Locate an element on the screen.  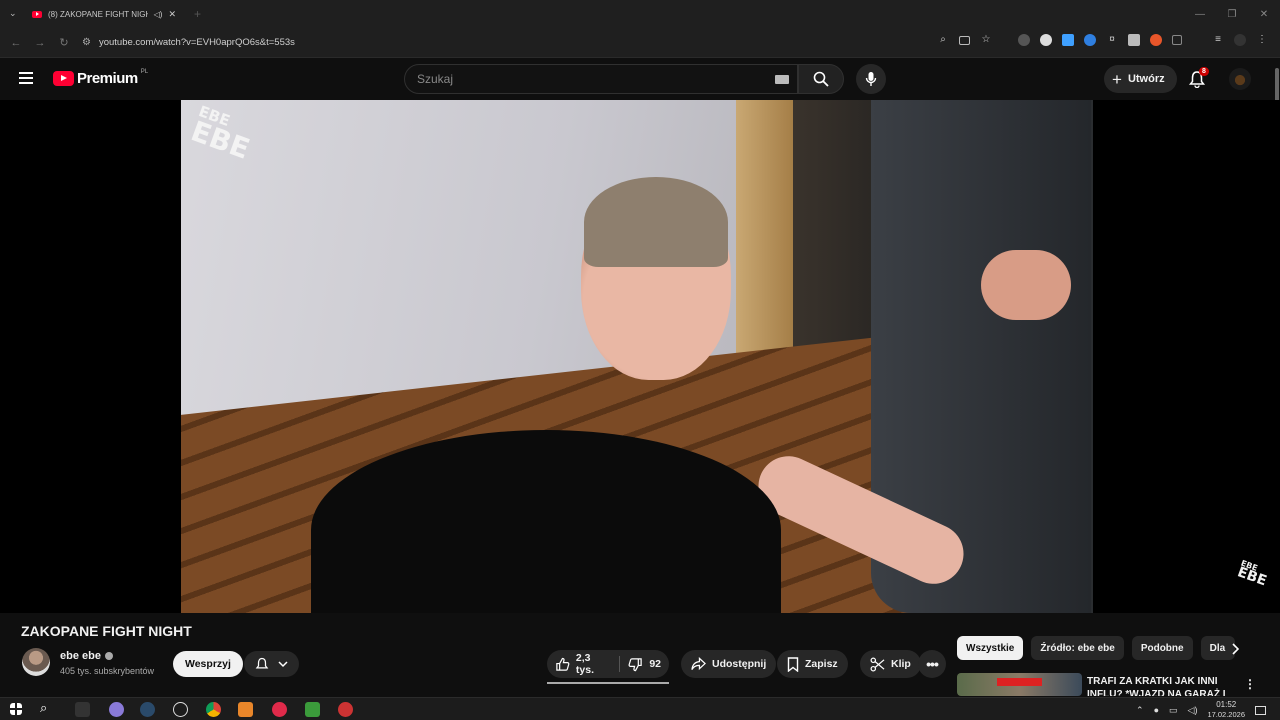
profile-icon is located at coordinates (1240, 40).